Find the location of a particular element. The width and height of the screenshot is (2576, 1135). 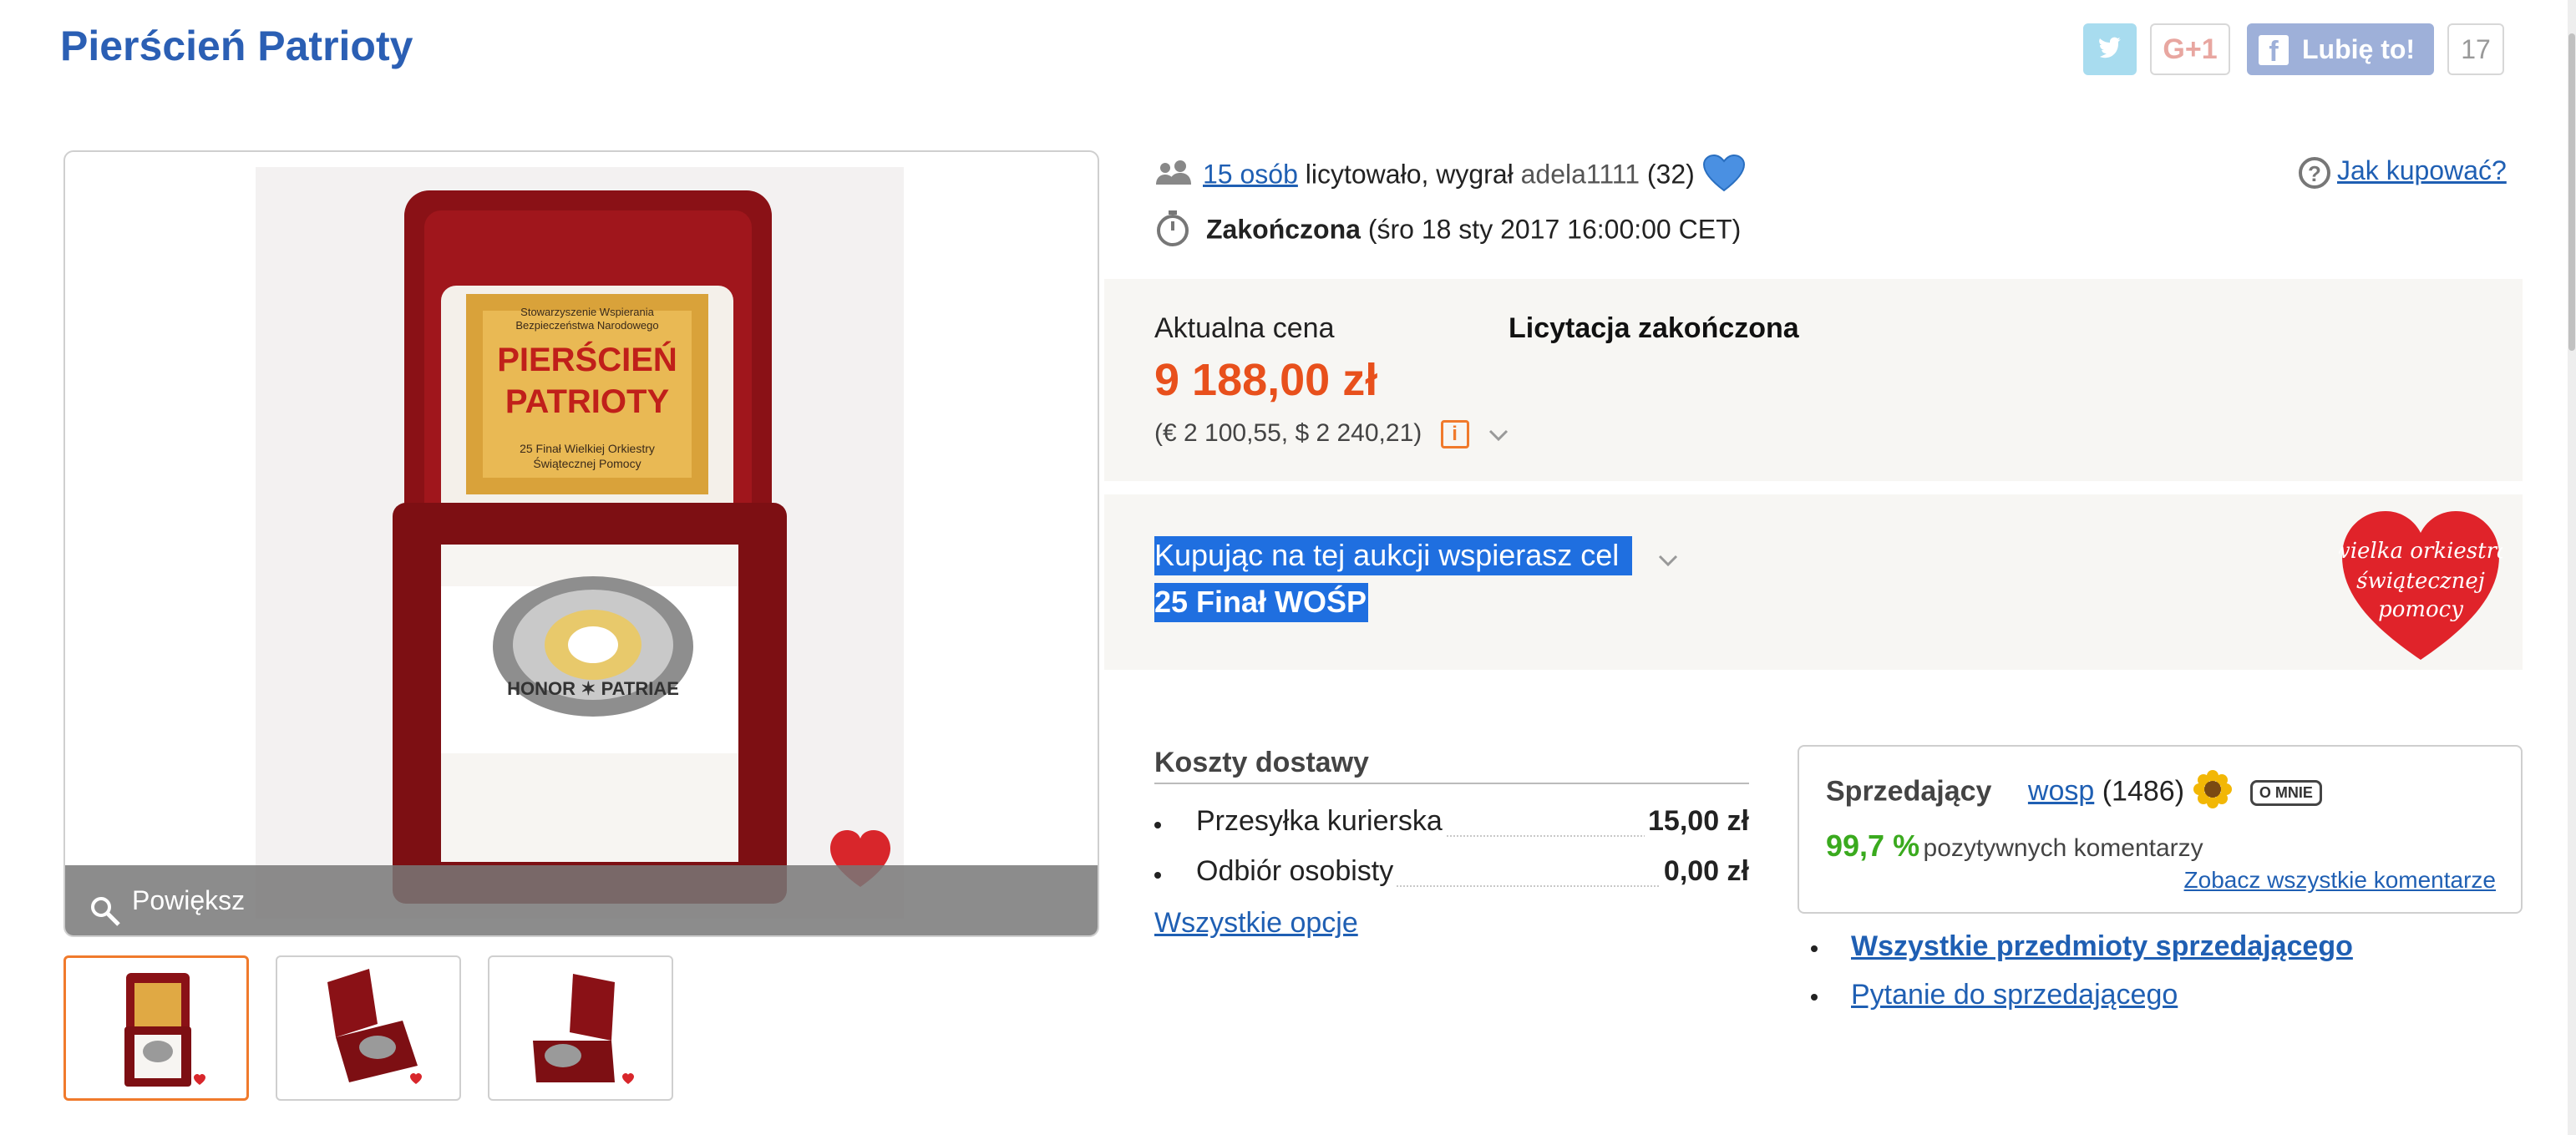

shipping-option-name: Odbiór osobisty is located at coordinates (1296, 871).